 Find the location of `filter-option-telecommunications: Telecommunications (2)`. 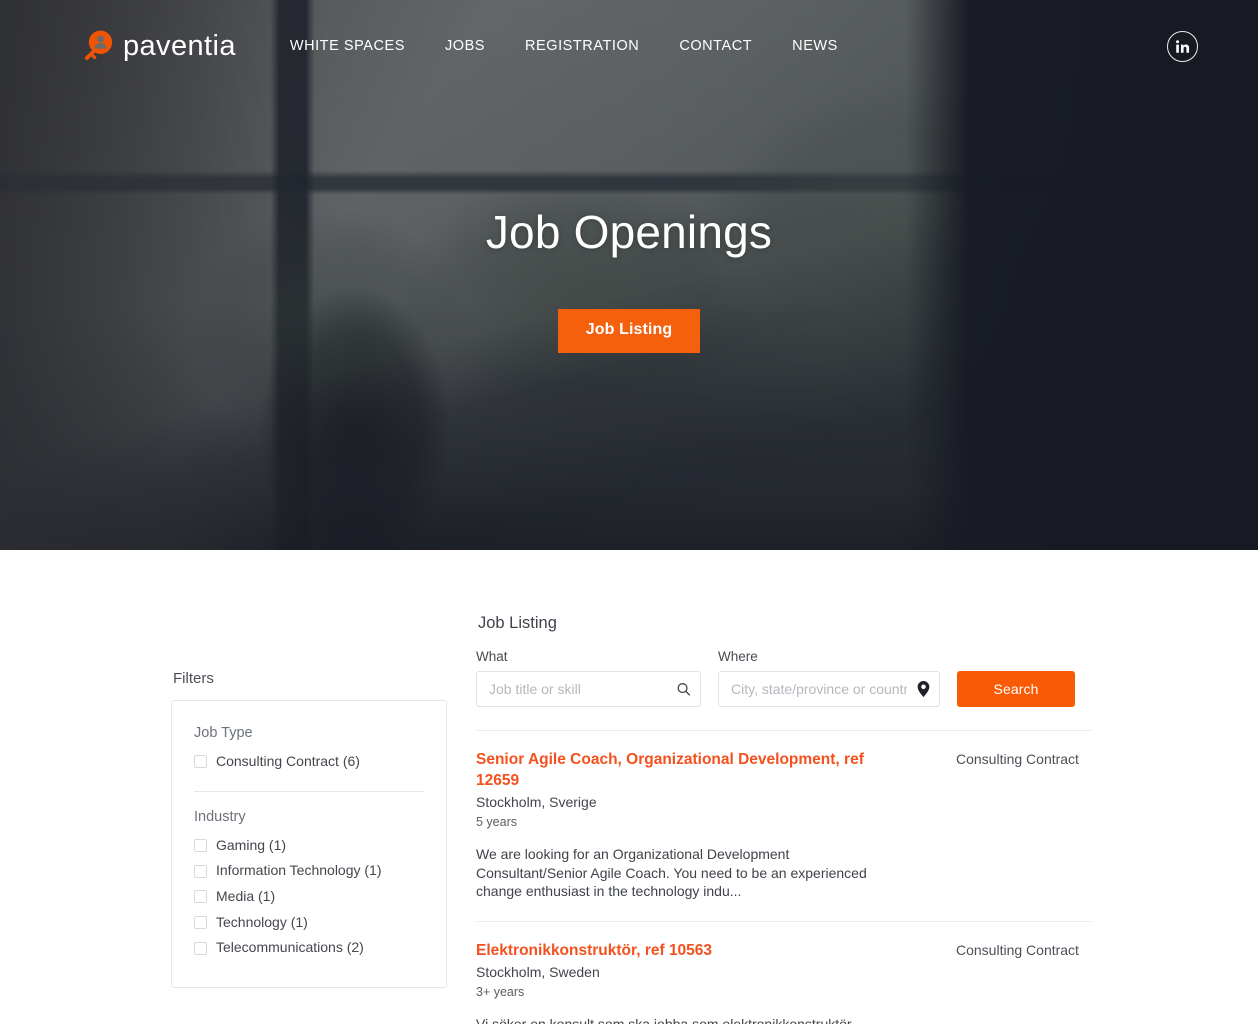

filter-option-telecommunications: Telecommunications (2) is located at coordinates (309, 948).